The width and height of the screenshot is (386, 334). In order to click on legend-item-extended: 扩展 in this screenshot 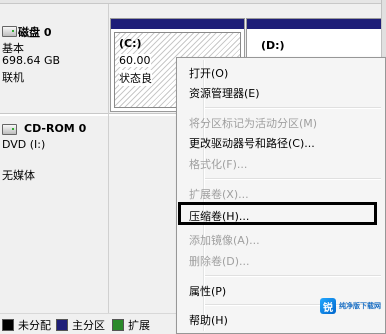, I will do `click(131, 325)`.